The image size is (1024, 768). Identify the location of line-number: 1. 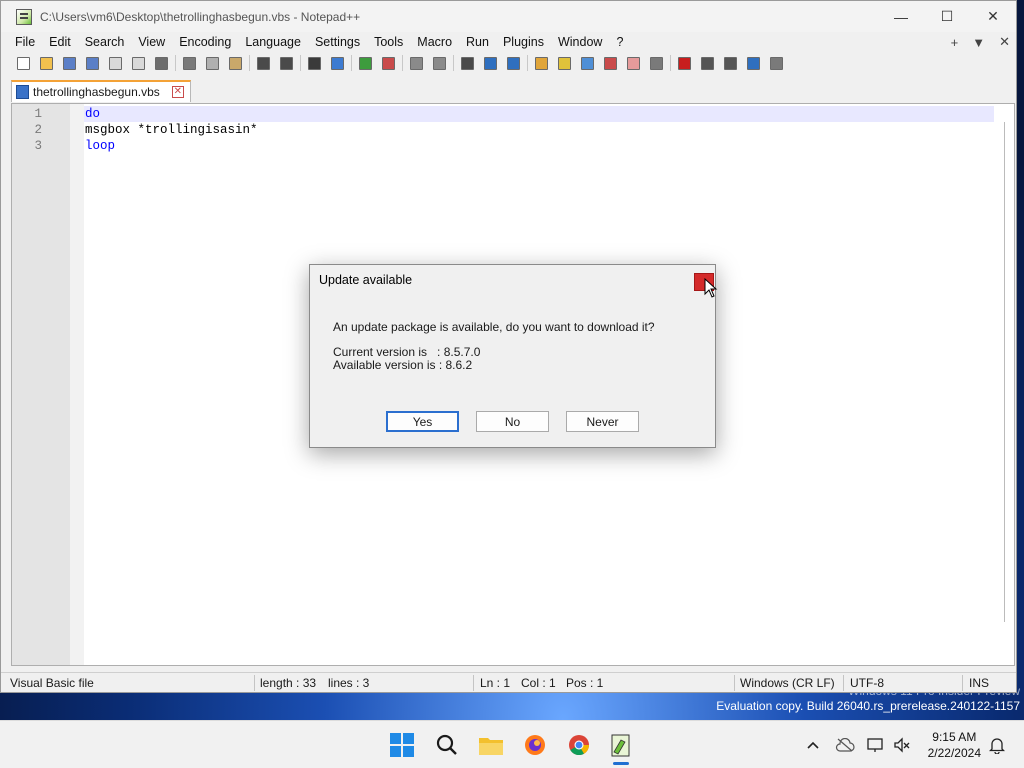
(38, 114).